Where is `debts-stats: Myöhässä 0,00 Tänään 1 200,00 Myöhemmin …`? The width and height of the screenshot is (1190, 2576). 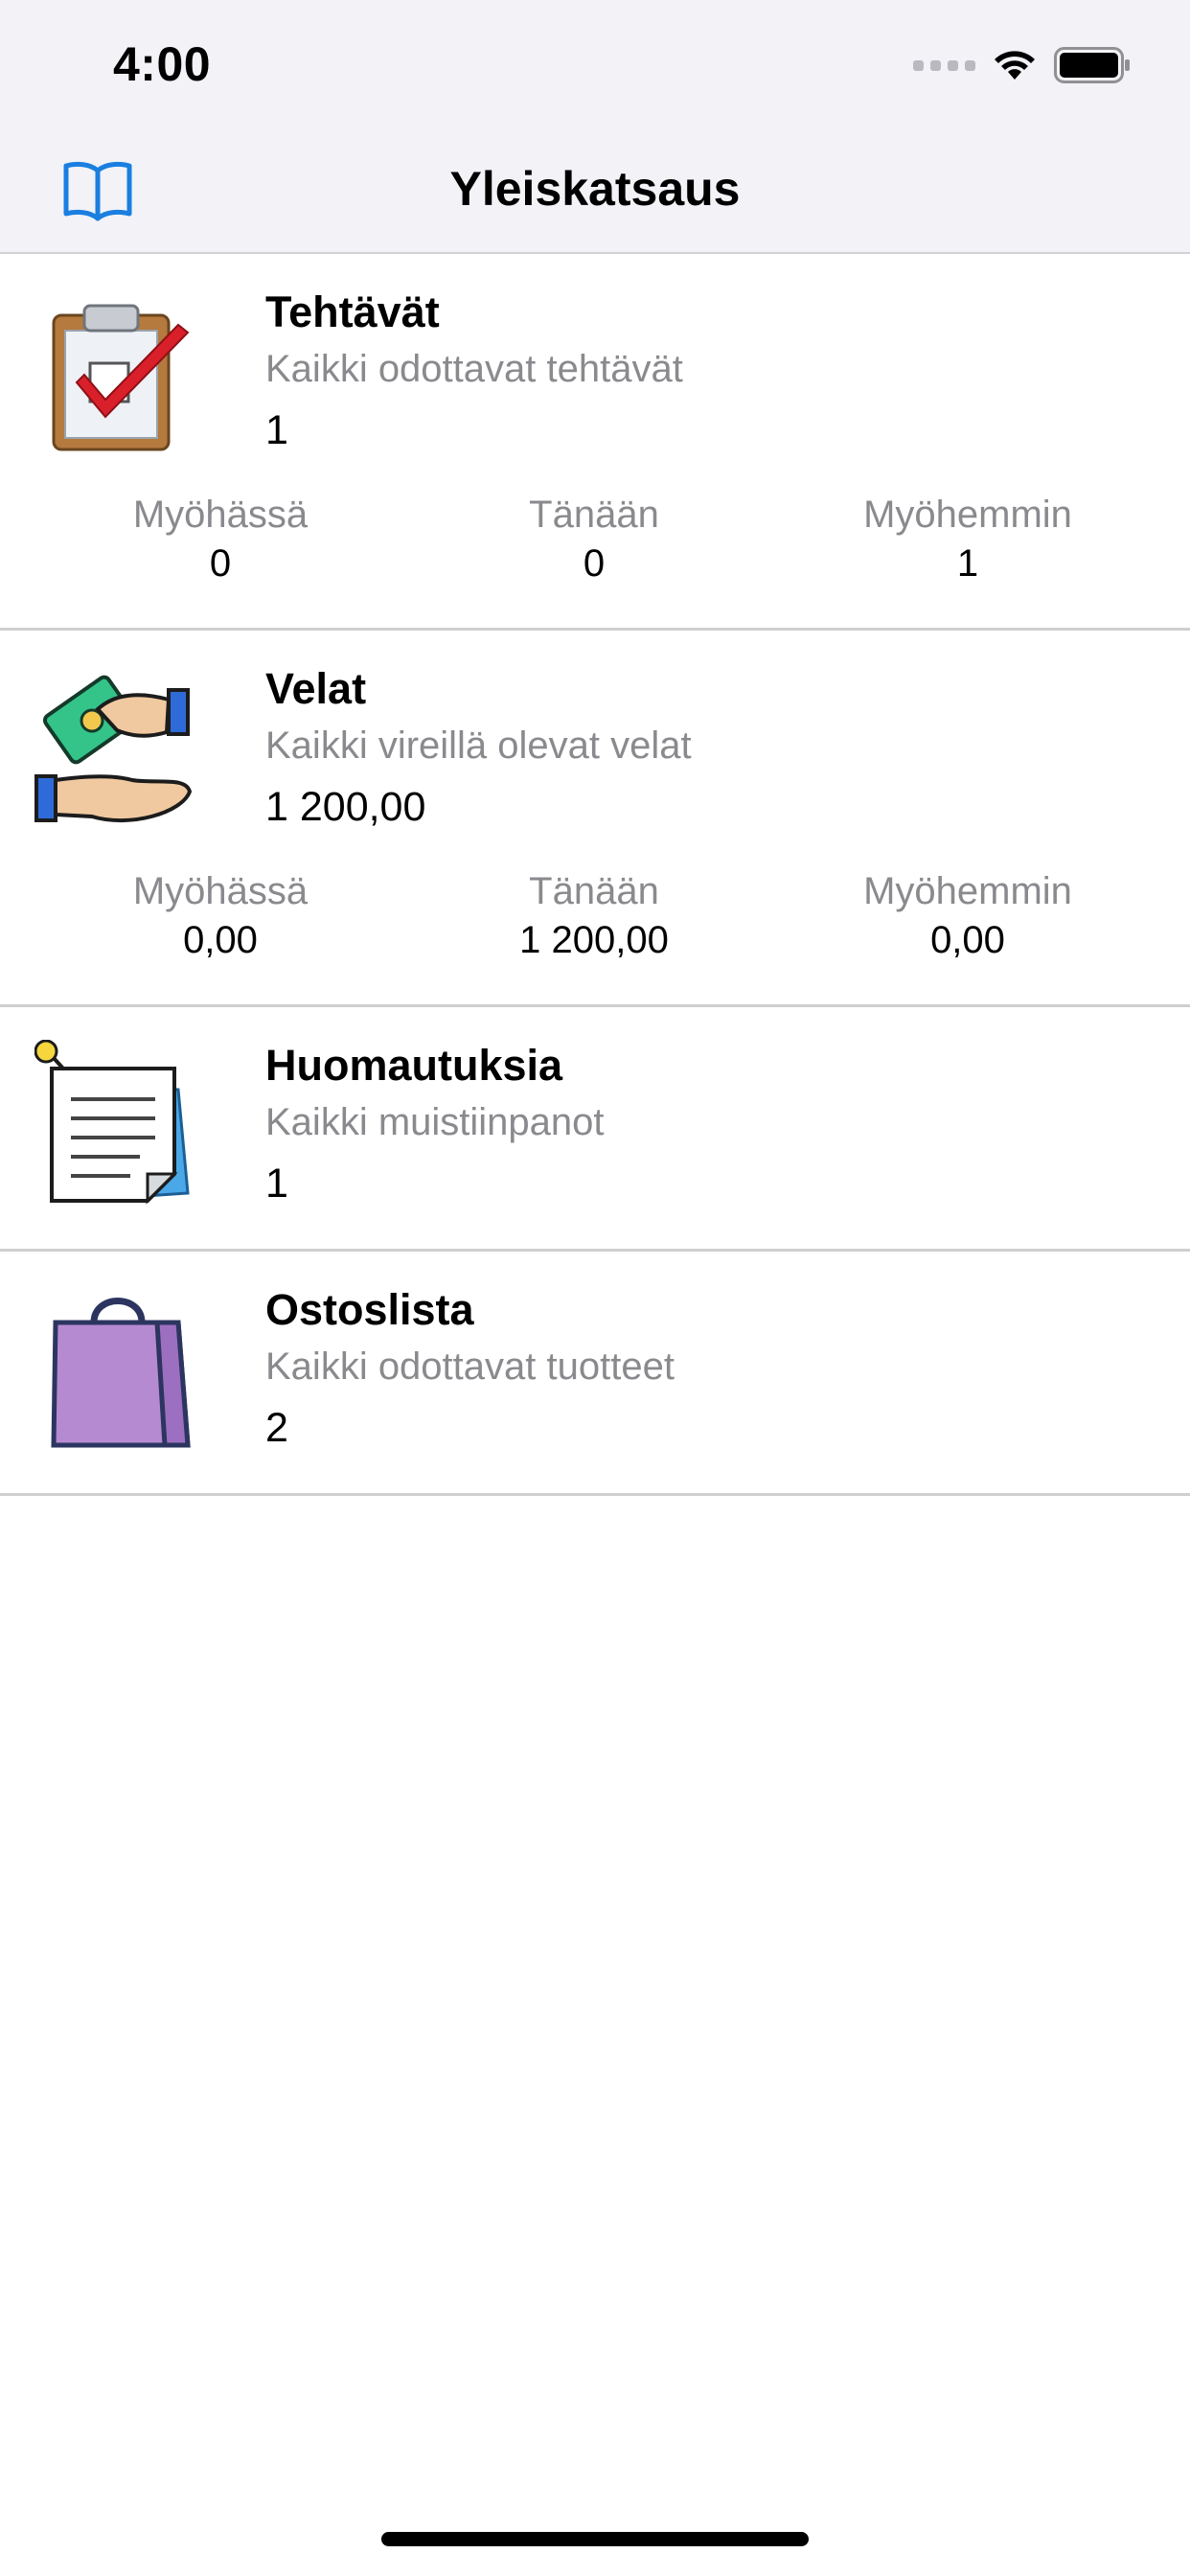
debts-stats: Myöhässä 0,00 Tänään 1 200,00 Myöhemmin … is located at coordinates (595, 923).